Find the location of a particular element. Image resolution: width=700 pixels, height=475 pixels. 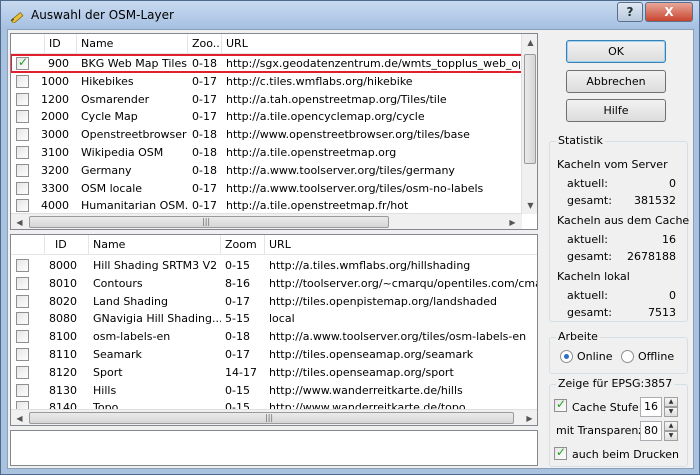

offline-radio is located at coordinates (627, 356).